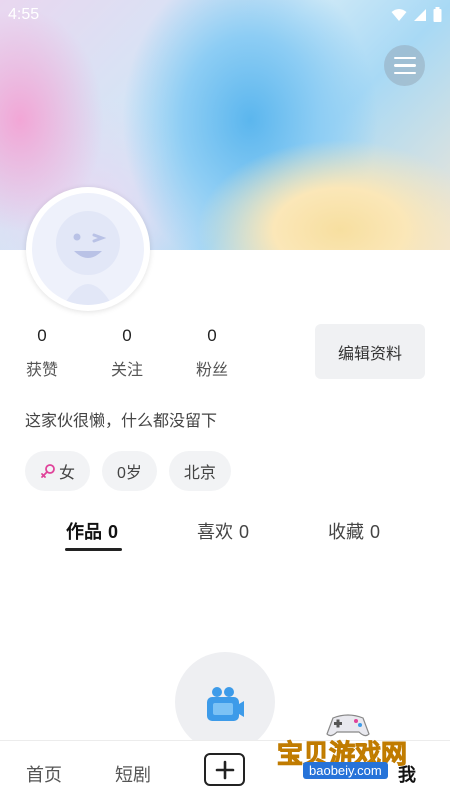 Image resolution: width=450 pixels, height=800 pixels. Describe the element at coordinates (375, 532) in the screenshot. I see `tab-favorites-count: 0` at that location.